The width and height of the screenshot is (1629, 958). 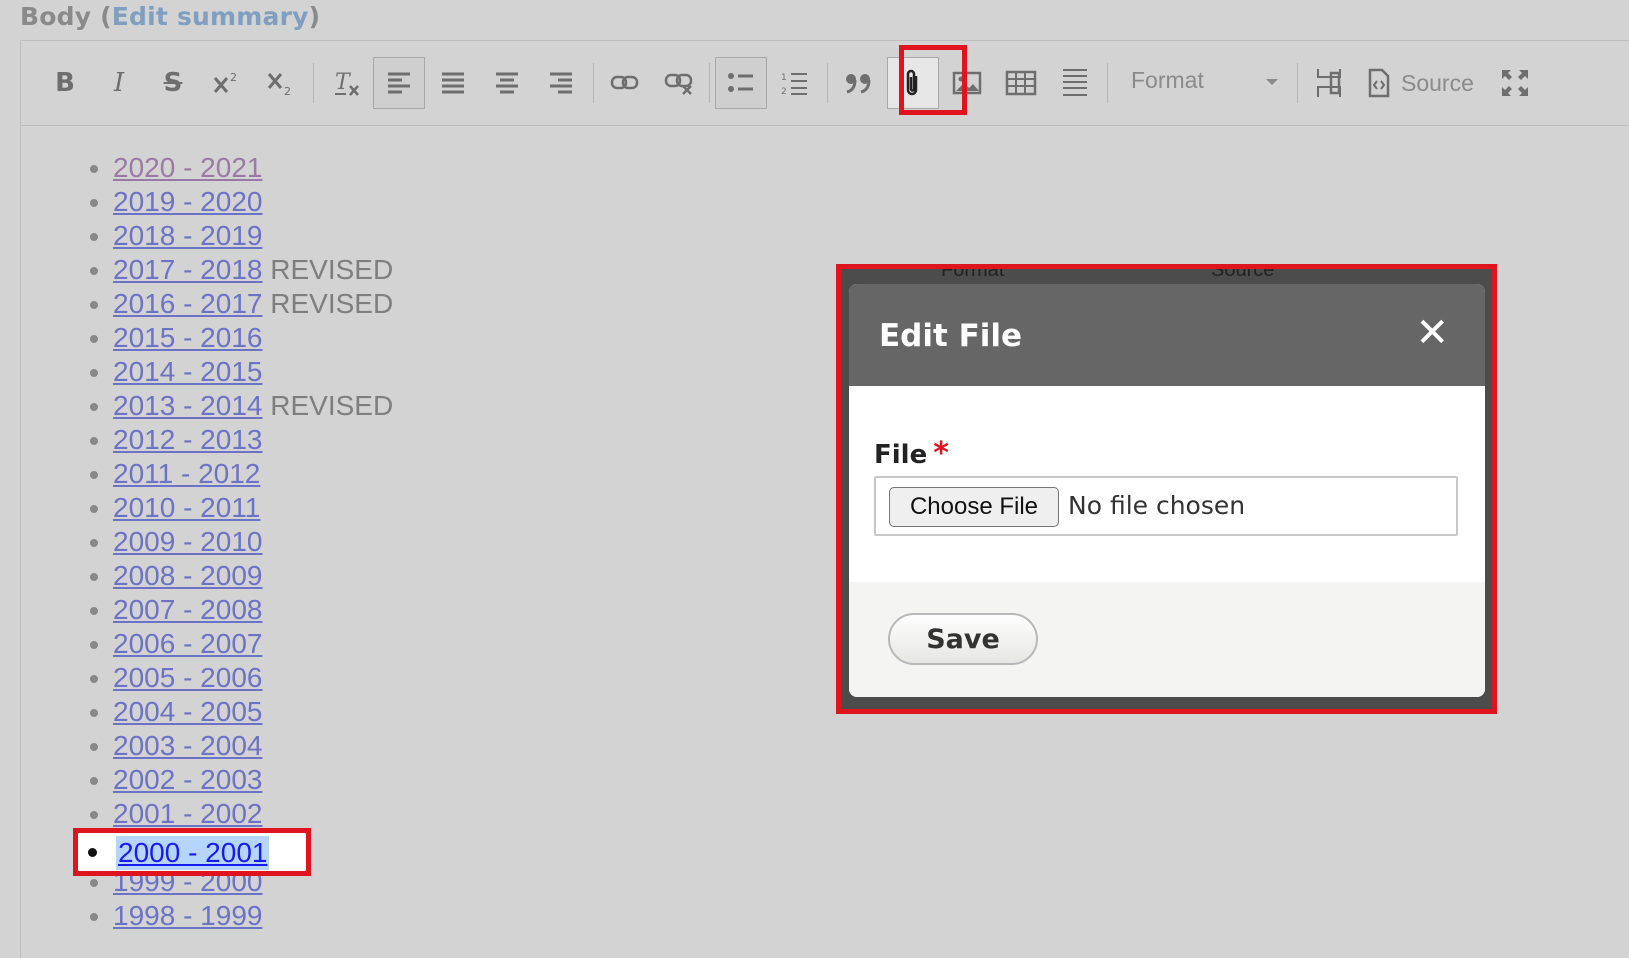 I want to click on dialog-footer: Save, so click(x=1167, y=639).